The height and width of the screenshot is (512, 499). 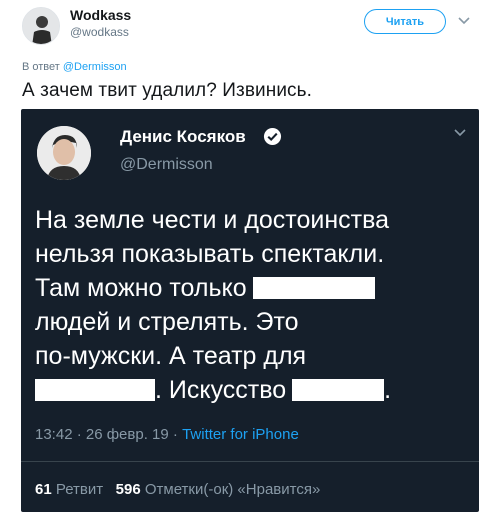 I want to click on body-line: На земле чести и достоинства, so click(x=212, y=220).